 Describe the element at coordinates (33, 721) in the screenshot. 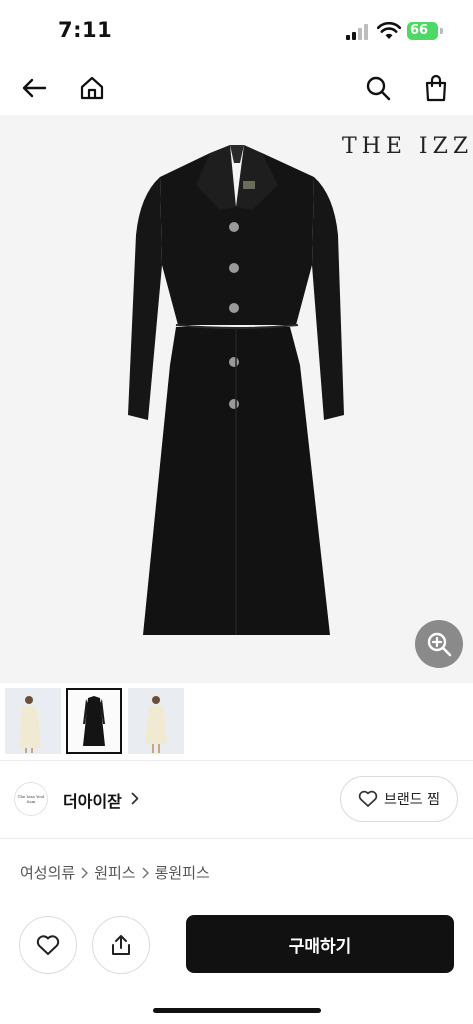

I see `thumb-ivory-front` at that location.